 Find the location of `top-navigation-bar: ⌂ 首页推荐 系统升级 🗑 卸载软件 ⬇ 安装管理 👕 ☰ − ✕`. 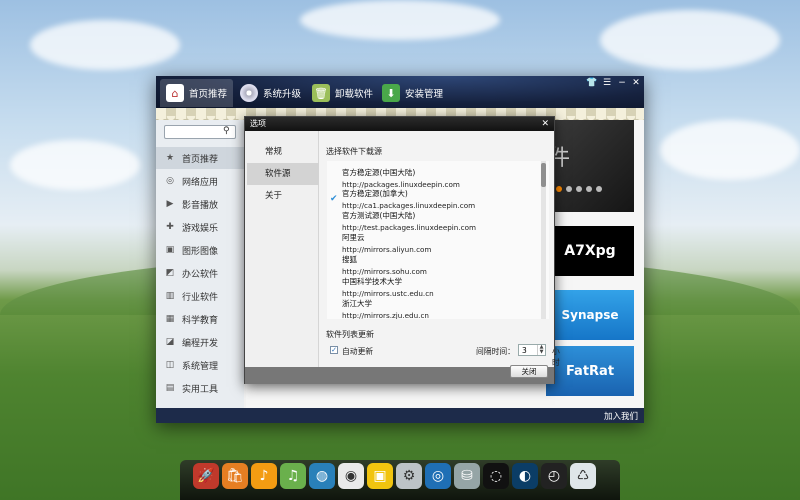

top-navigation-bar: ⌂ 首页推荐 系统升级 🗑 卸载软件 ⬇ 安装管理 👕 ☰ − ✕ is located at coordinates (400, 92).